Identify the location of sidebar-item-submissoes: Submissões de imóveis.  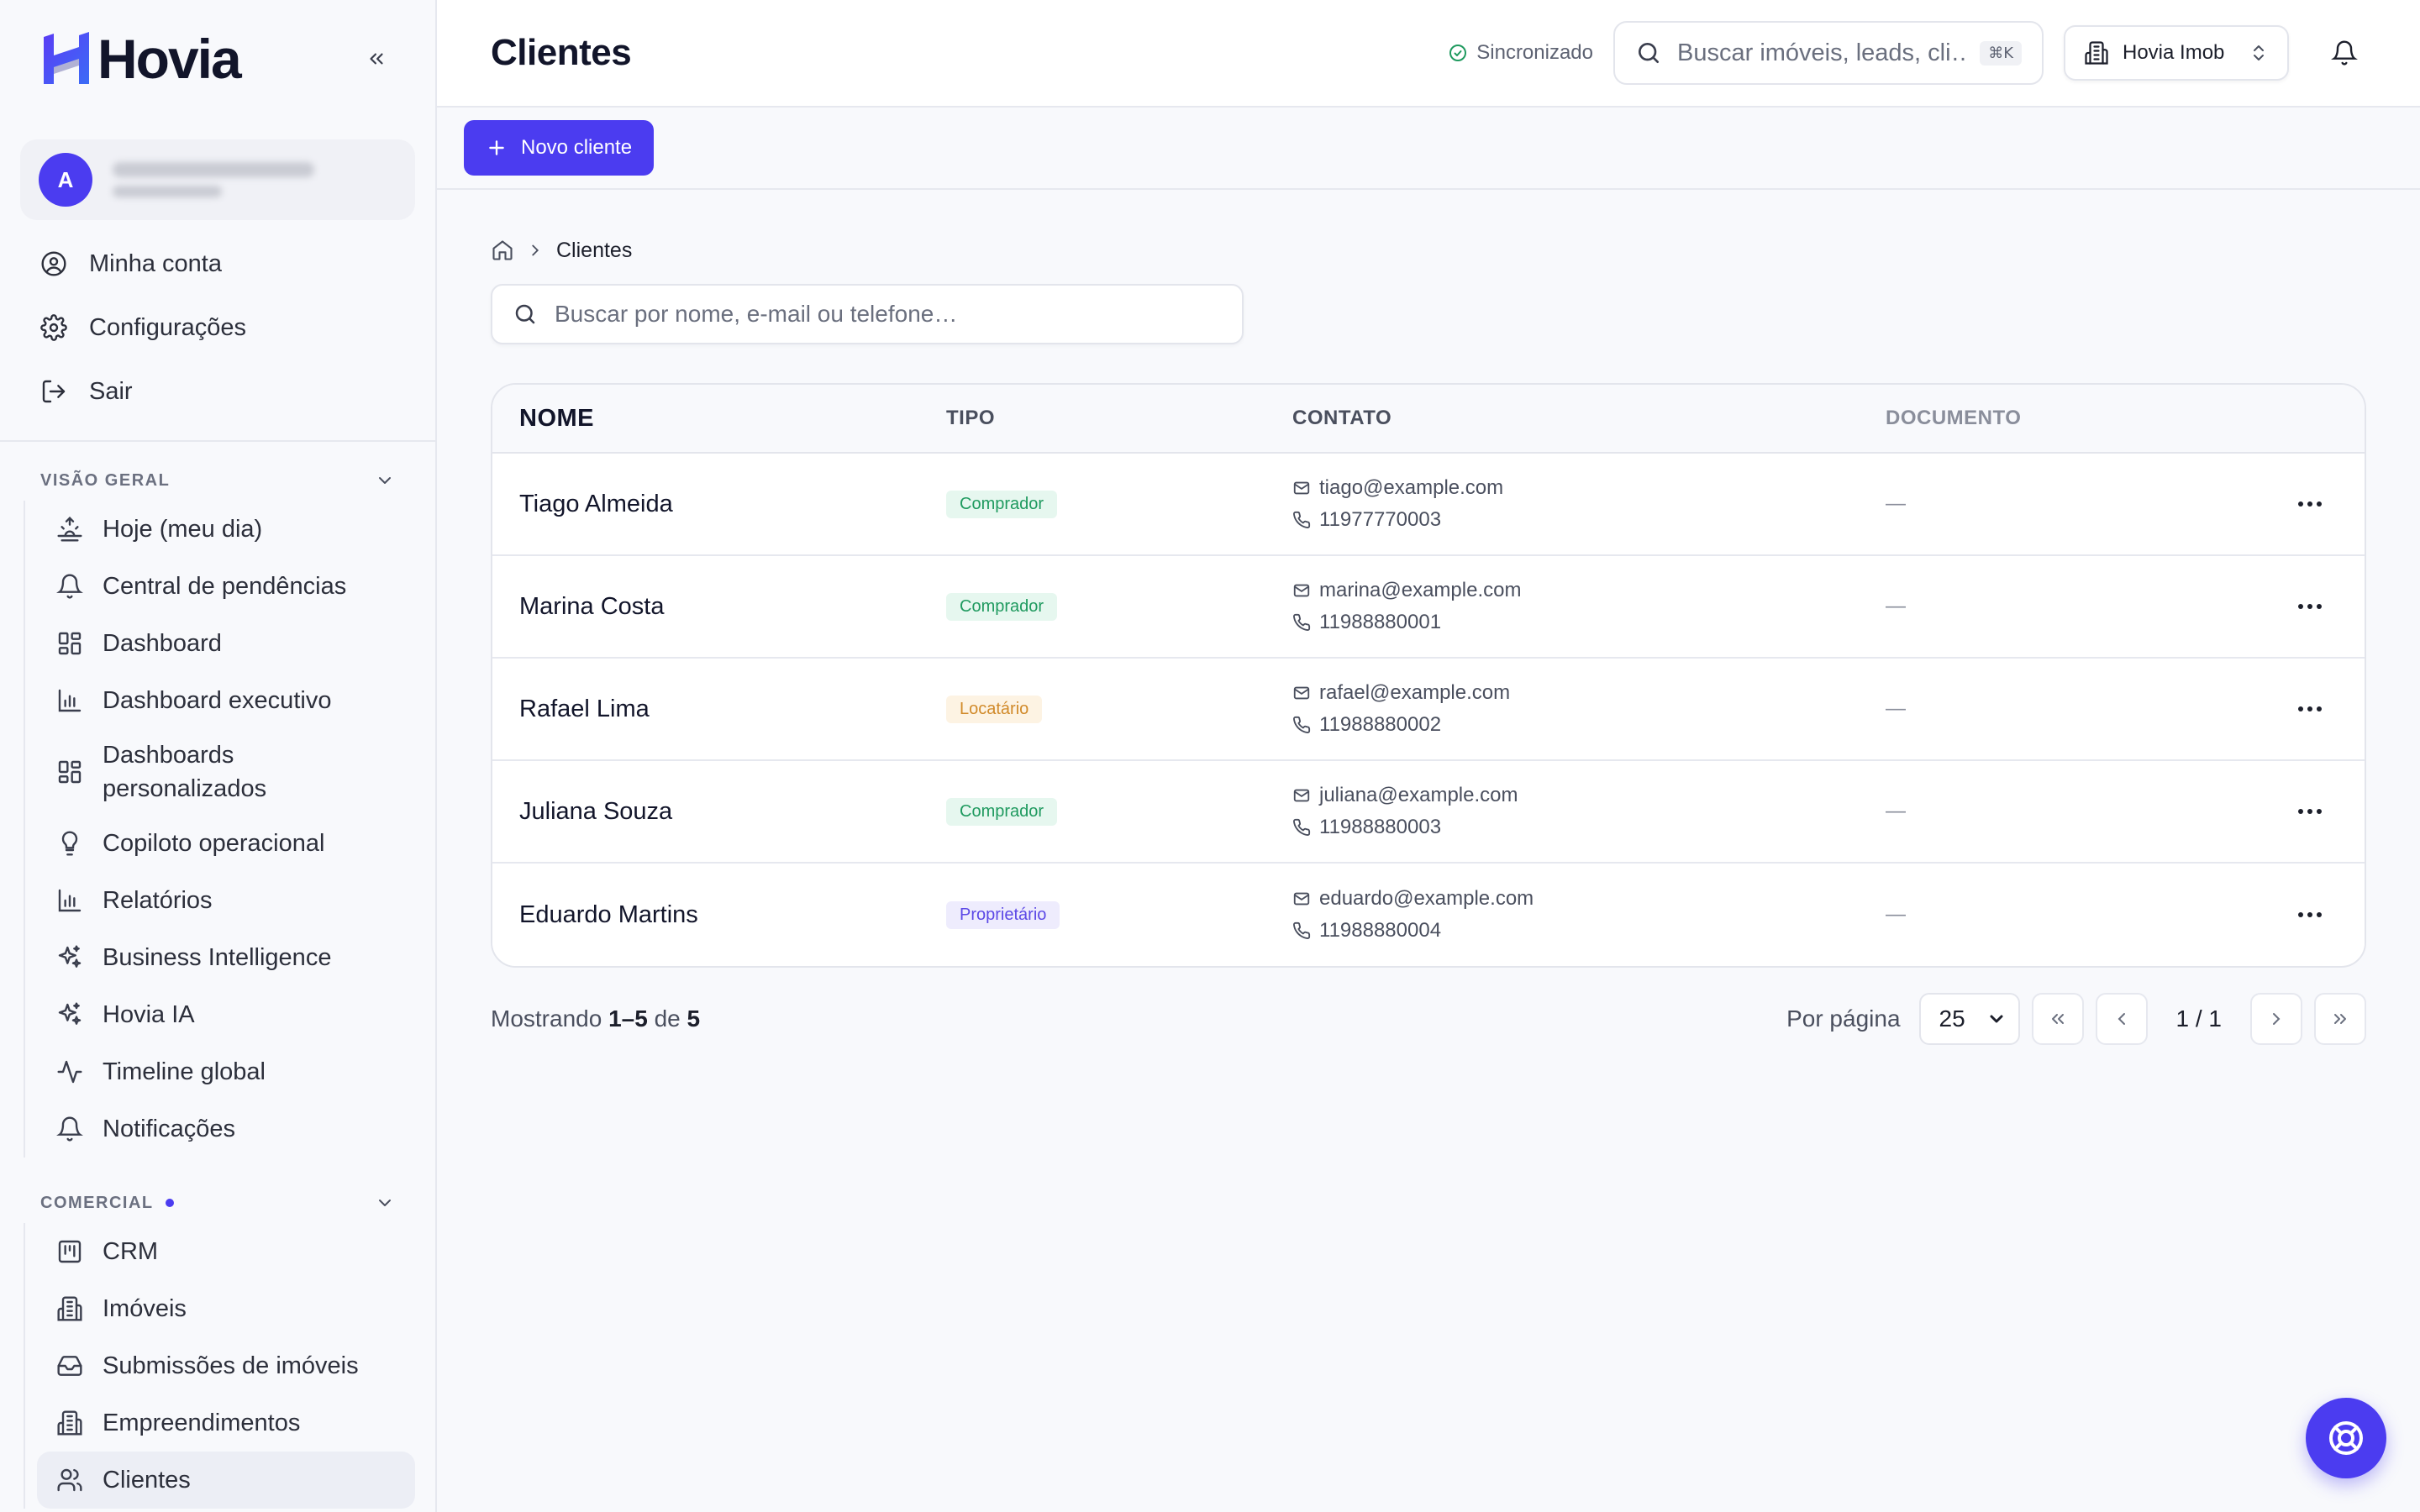
(230, 1365).